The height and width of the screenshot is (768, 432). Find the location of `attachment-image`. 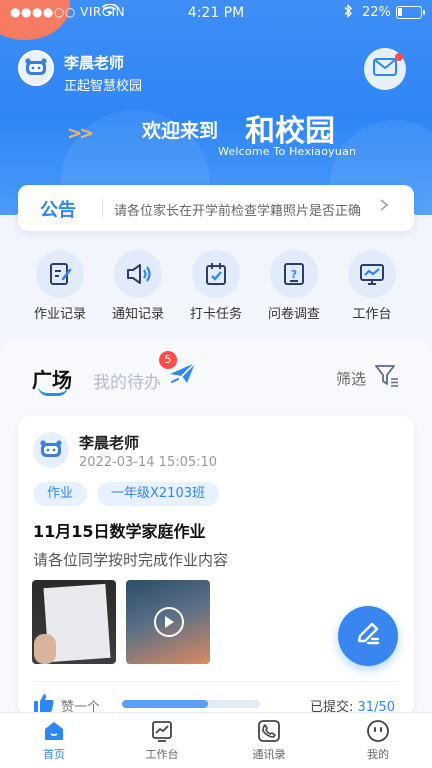

attachment-image is located at coordinates (74, 622).